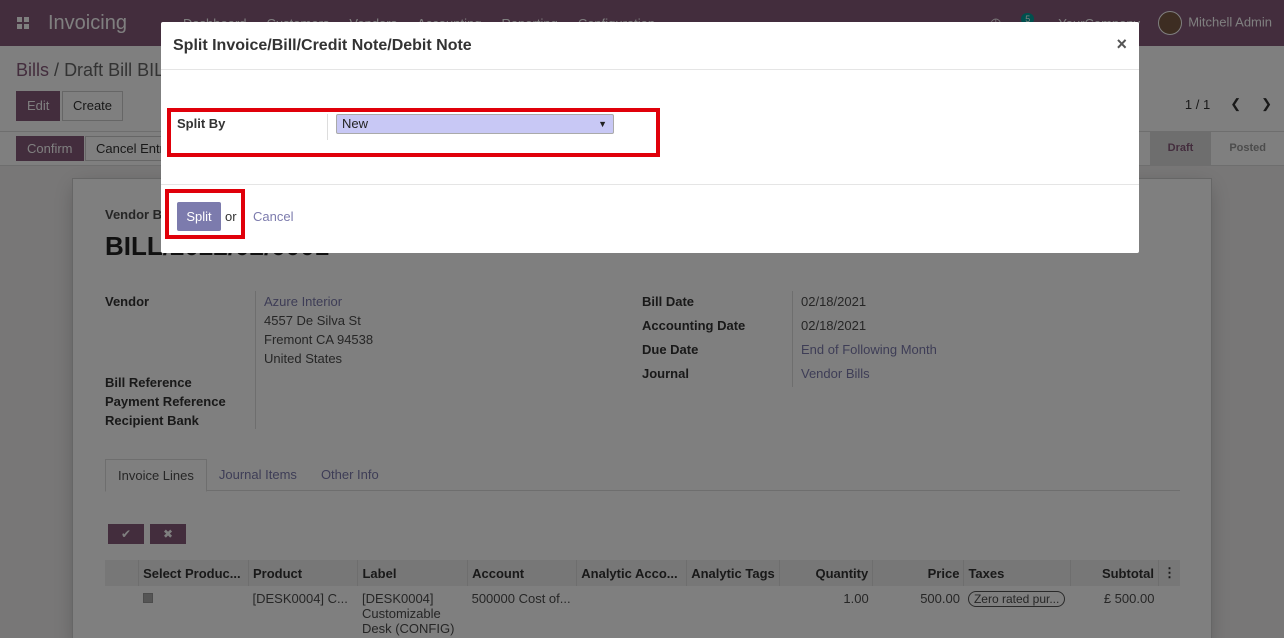  I want to click on cancel-link: Cancel, so click(273, 216).